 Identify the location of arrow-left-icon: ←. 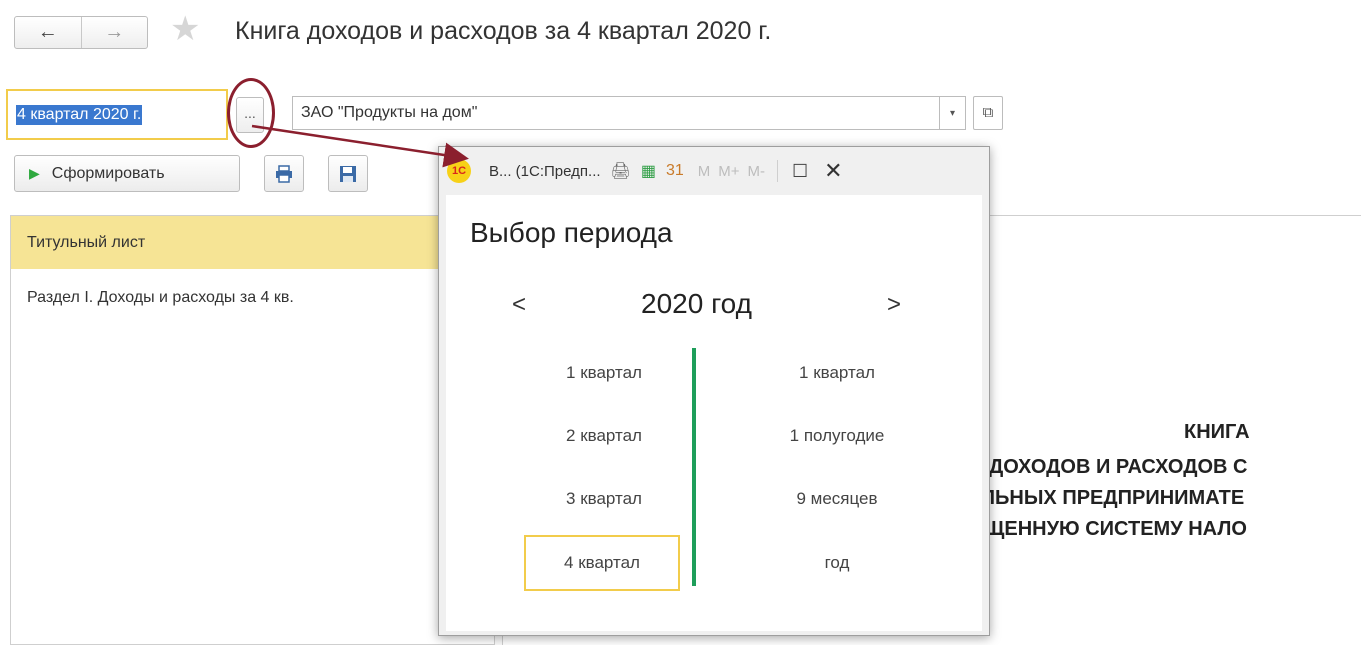
(47, 32).